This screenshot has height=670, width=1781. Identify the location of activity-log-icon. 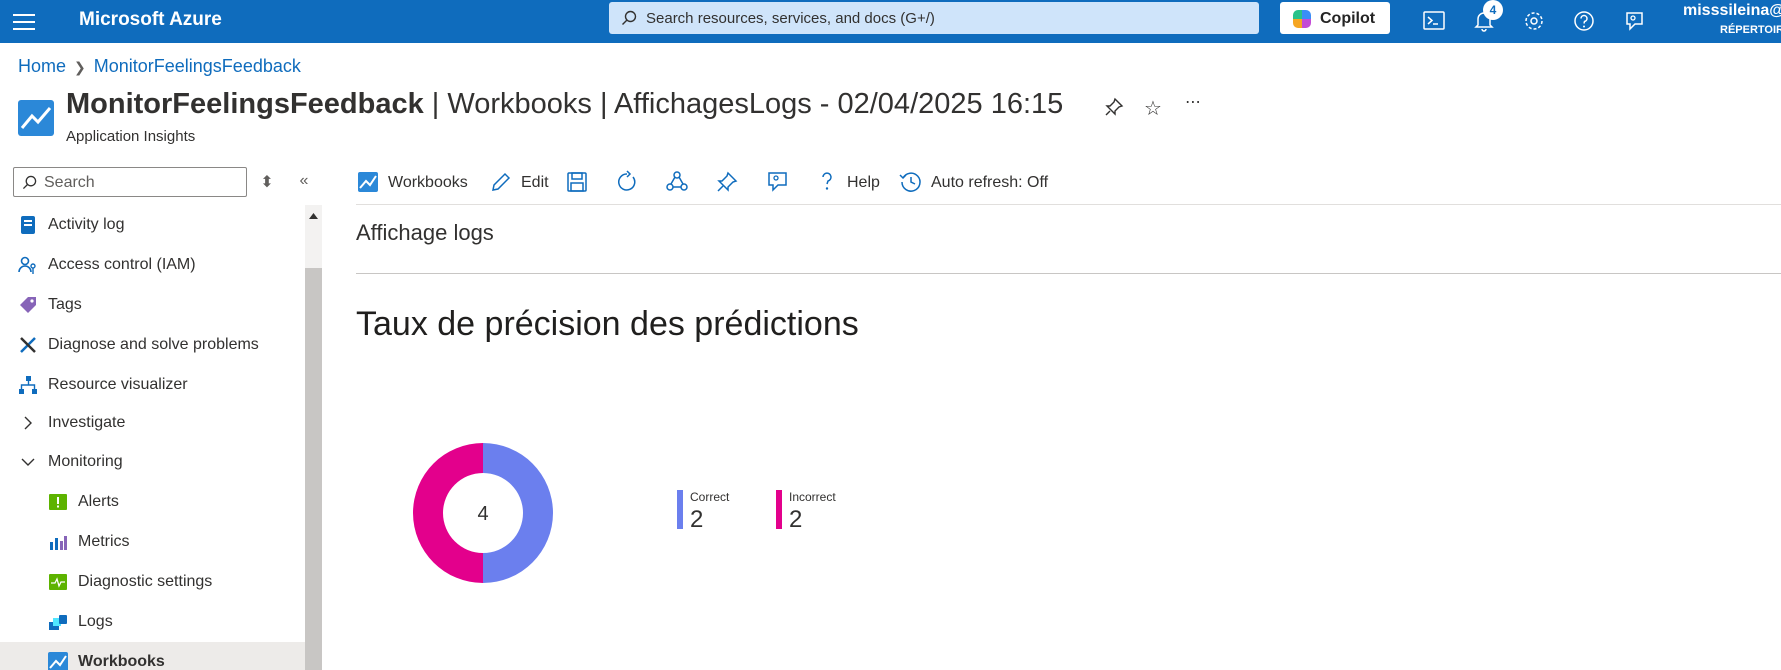
(28, 225).